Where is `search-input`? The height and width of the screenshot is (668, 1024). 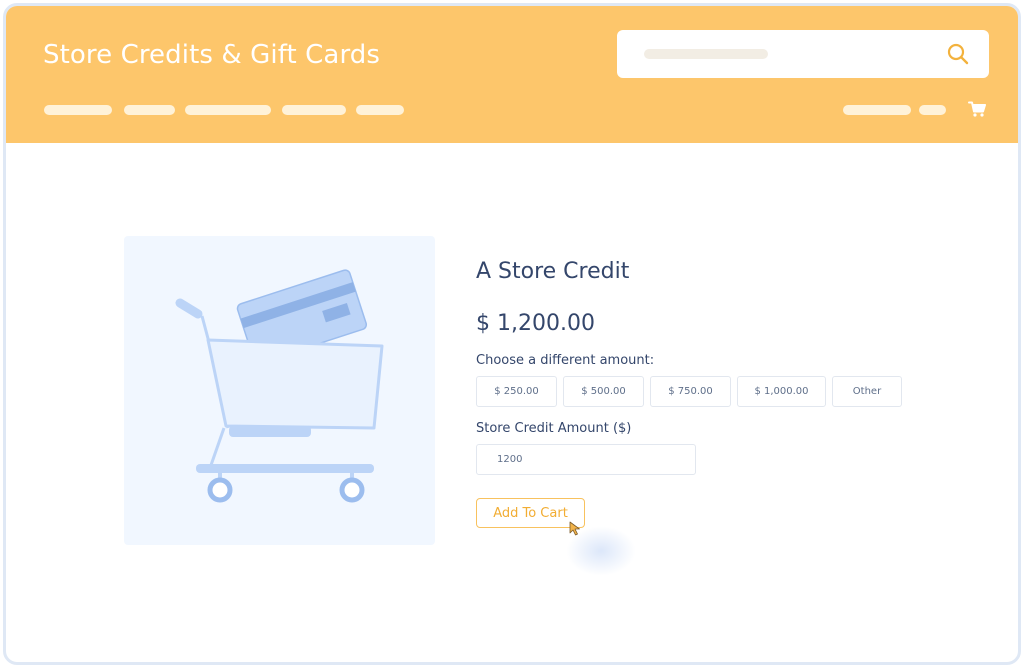 search-input is located at coordinates (803, 54).